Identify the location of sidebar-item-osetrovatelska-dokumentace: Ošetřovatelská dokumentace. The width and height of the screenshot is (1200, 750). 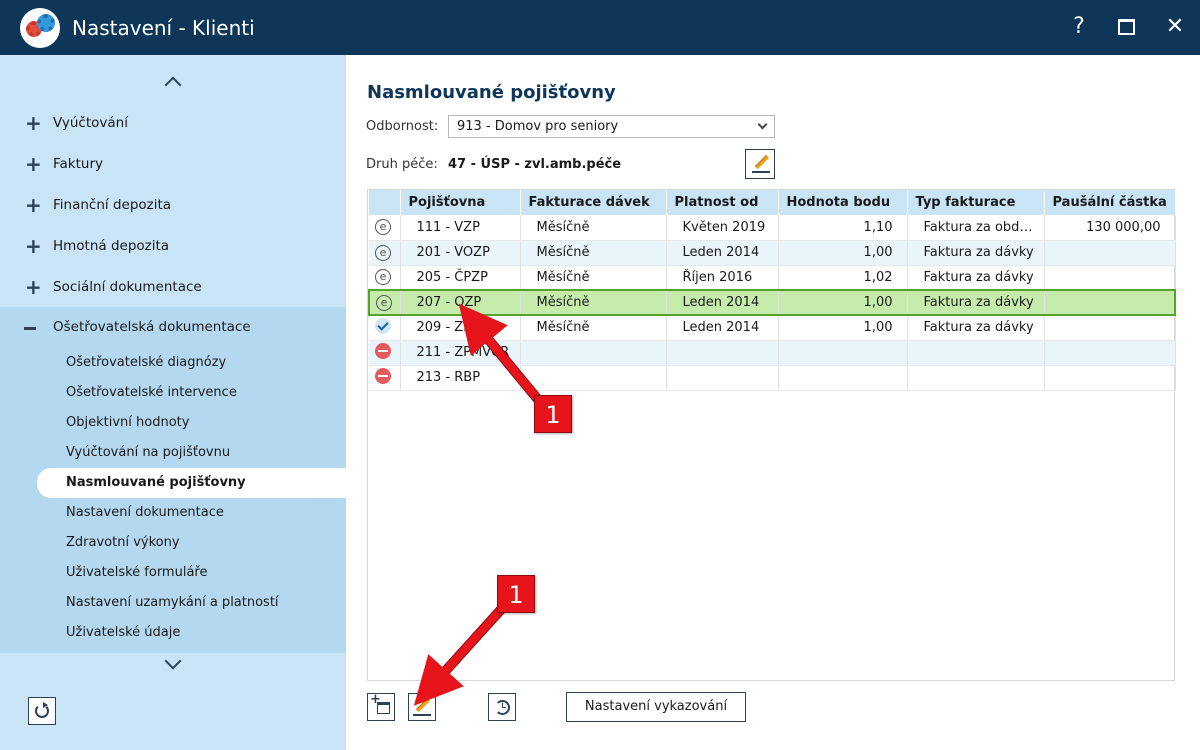
(173, 327).